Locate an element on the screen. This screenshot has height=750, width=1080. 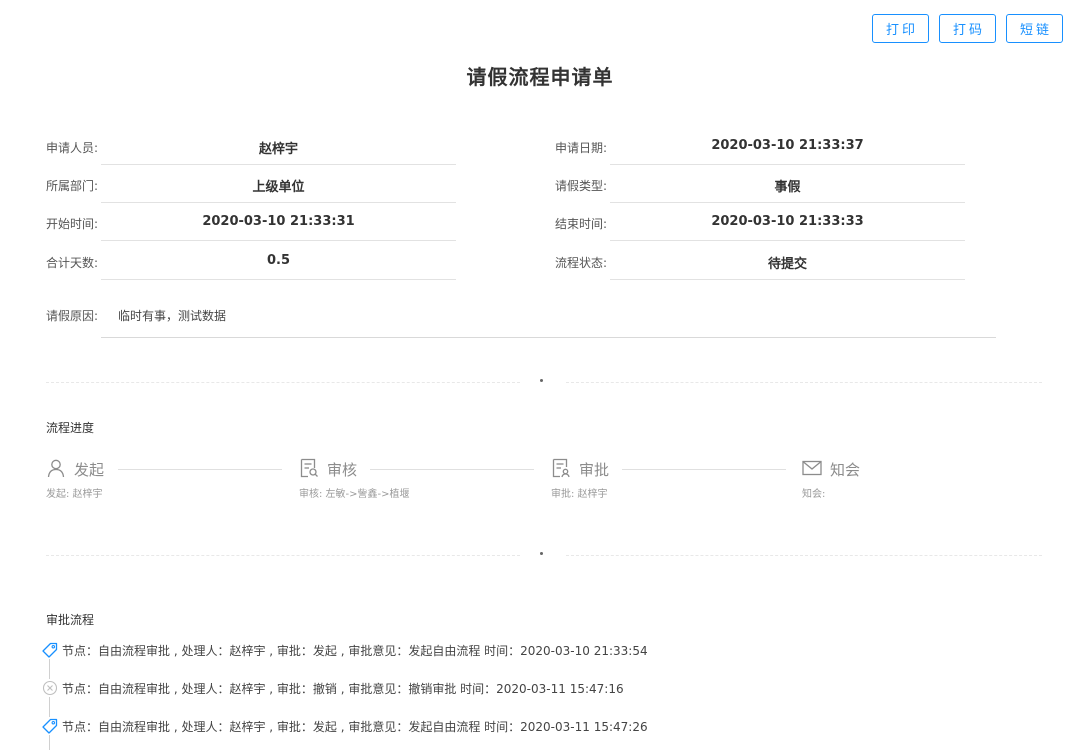
field-value: 0.5 is located at coordinates (278, 260).